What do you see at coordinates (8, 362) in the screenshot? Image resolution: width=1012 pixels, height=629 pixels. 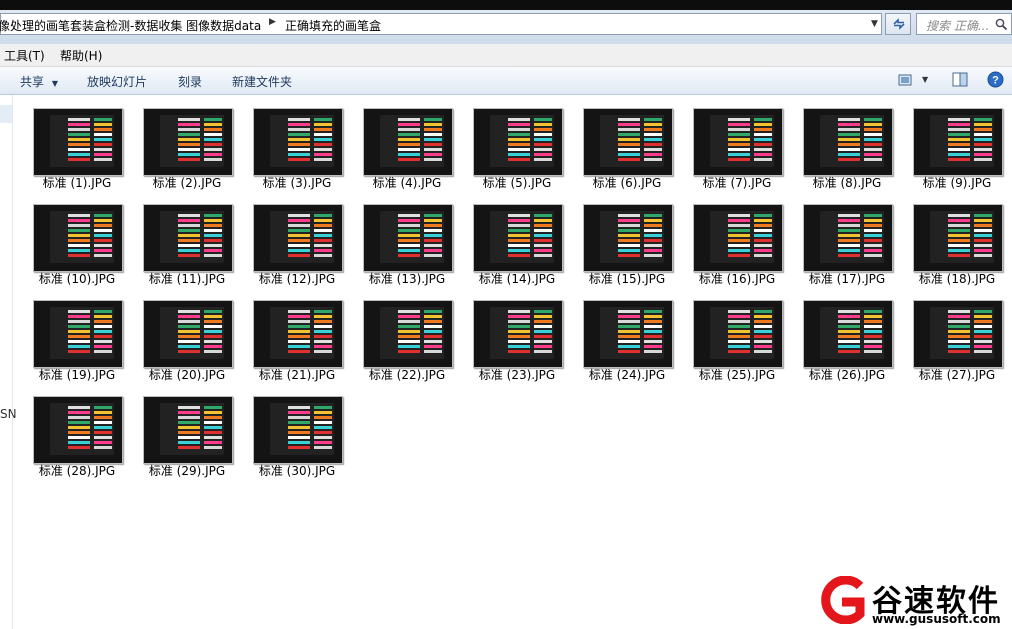 I see `navigation-pane: SN` at bounding box center [8, 362].